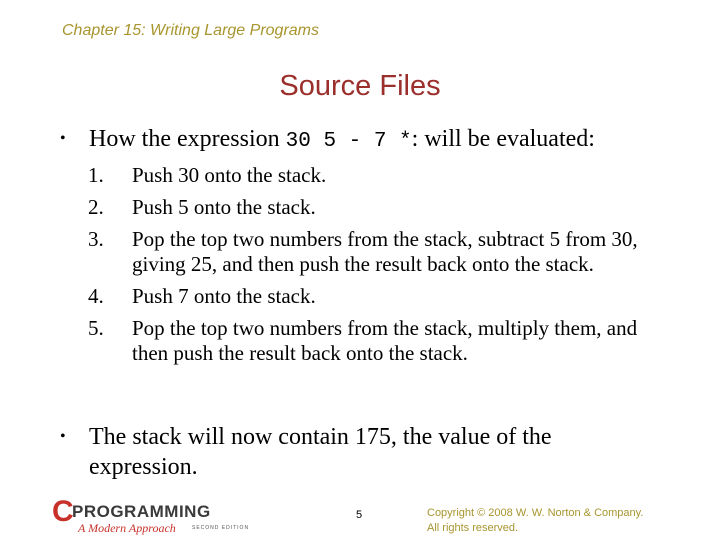  I want to click on step-number: 2., so click(96, 207).